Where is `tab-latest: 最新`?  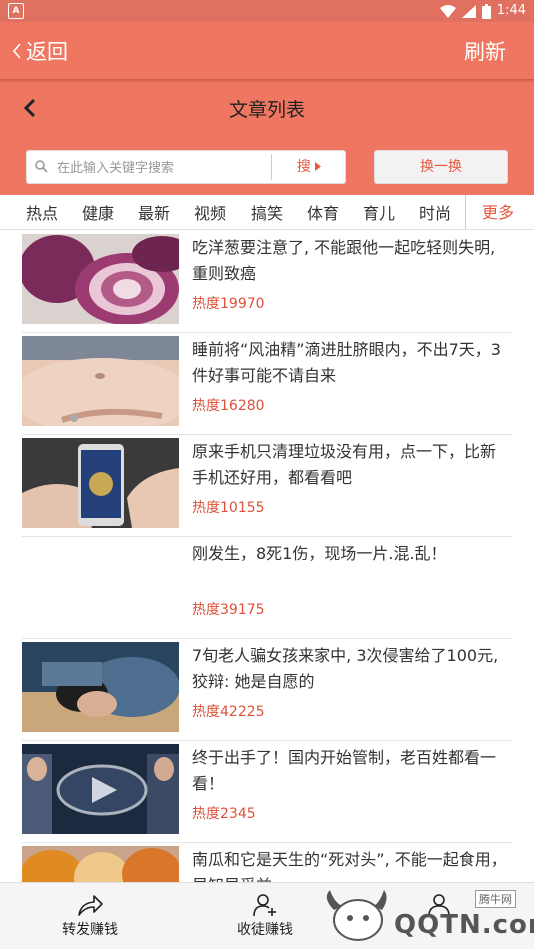
tab-latest: 最新 is located at coordinates (154, 212).